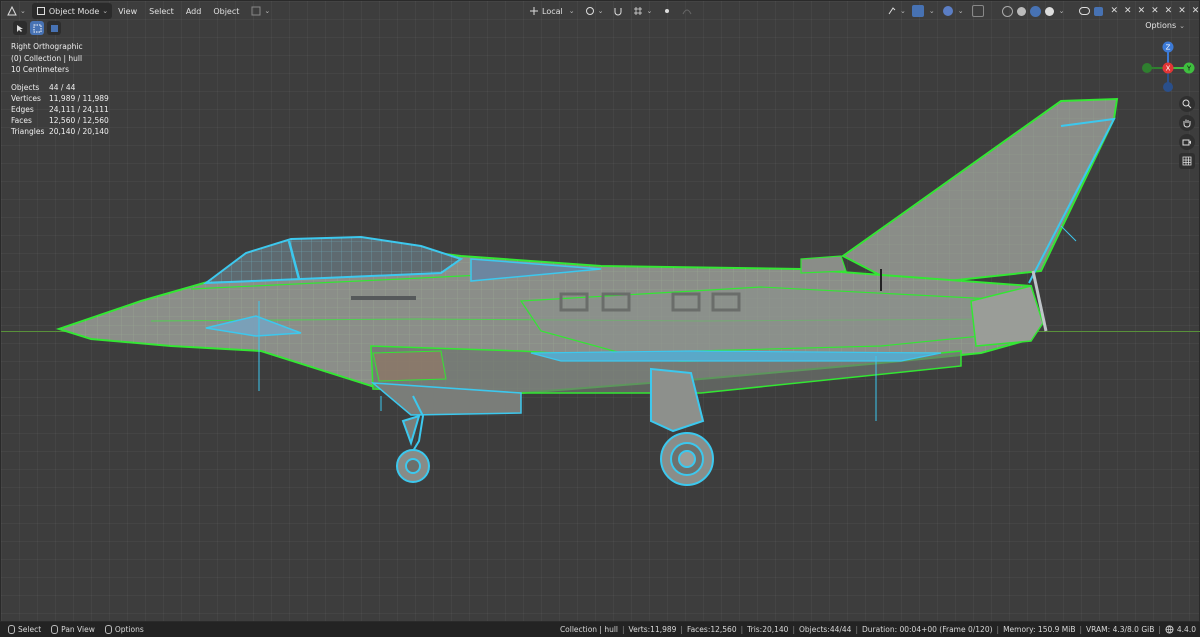 This screenshot has width=1200, height=637. I want to click on menu-view: View, so click(127, 11).